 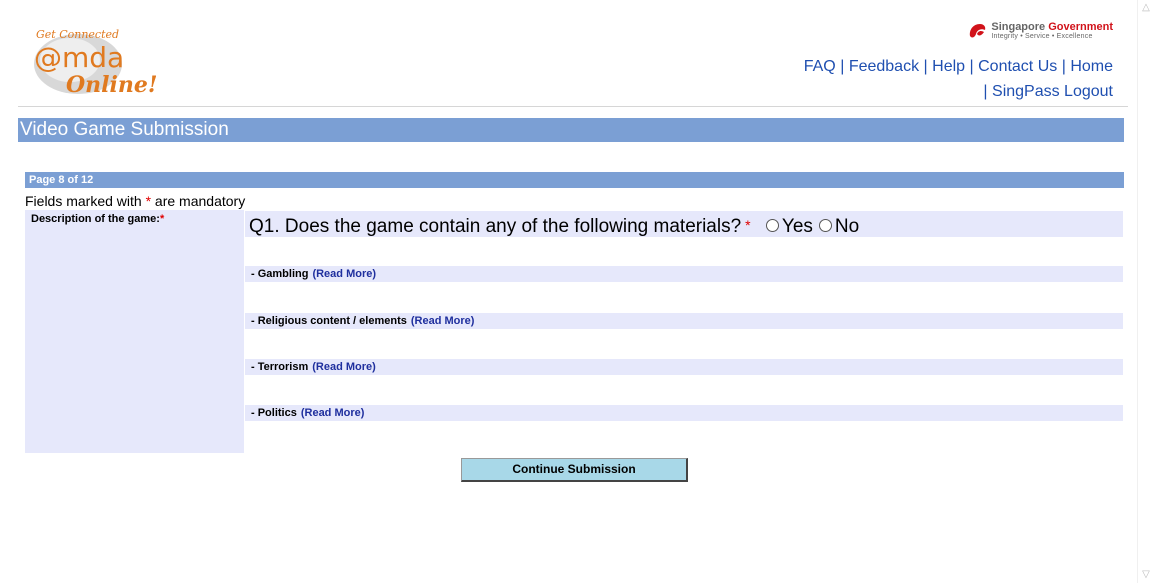 I want to click on item-label: - Politics, so click(x=274, y=413).